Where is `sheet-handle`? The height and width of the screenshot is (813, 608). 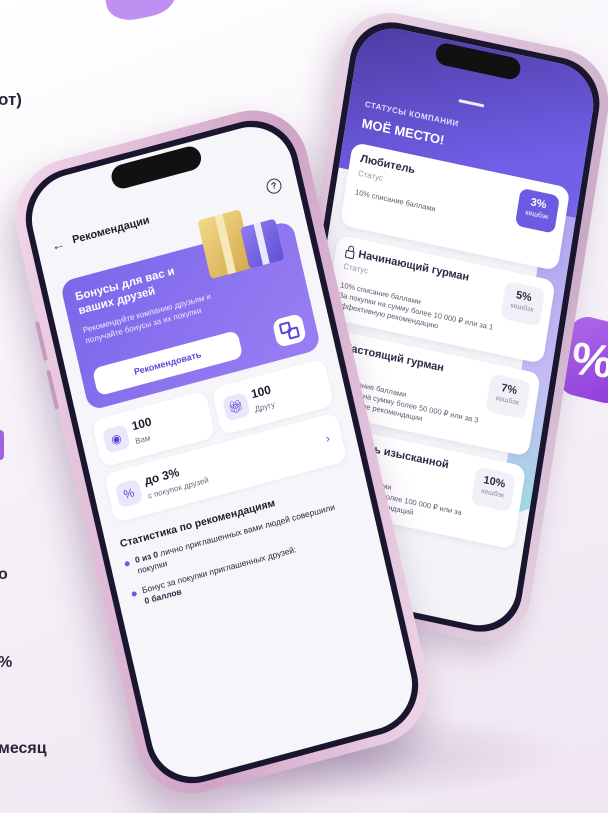
sheet-handle is located at coordinates (471, 103).